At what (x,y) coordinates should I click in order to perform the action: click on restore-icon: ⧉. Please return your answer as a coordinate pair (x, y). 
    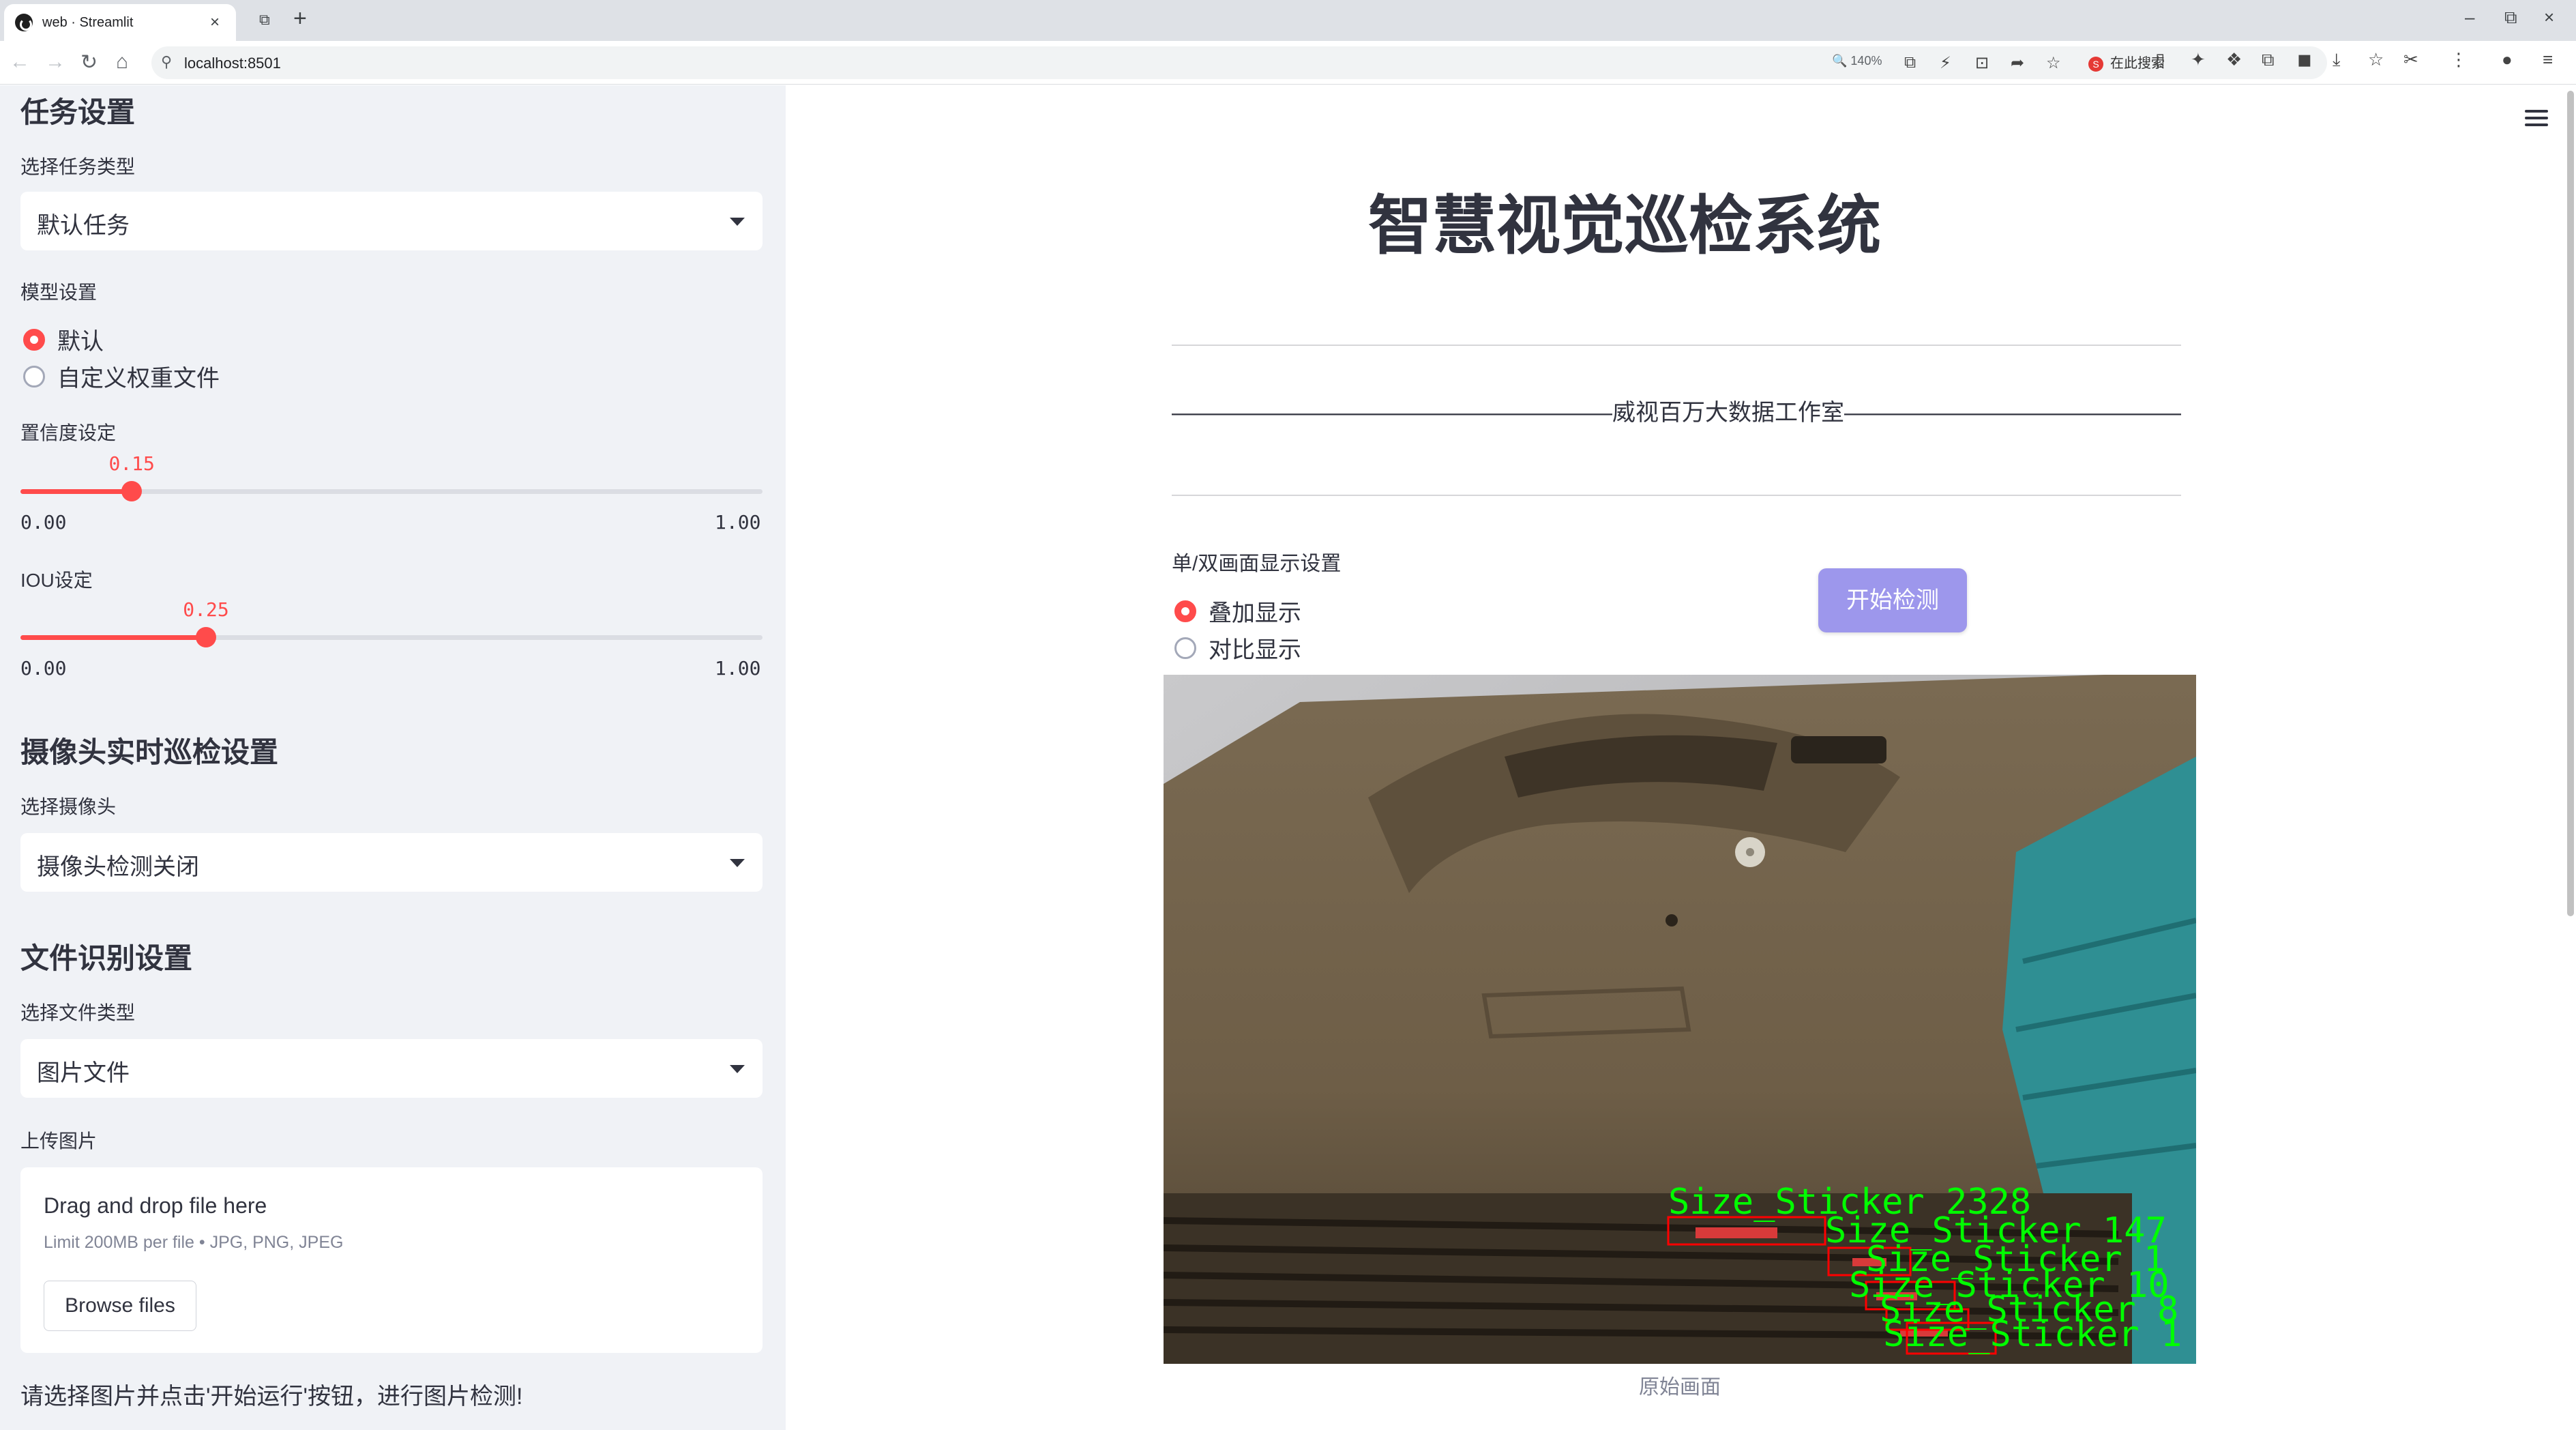
    Looking at the image, I should click on (2510, 18).